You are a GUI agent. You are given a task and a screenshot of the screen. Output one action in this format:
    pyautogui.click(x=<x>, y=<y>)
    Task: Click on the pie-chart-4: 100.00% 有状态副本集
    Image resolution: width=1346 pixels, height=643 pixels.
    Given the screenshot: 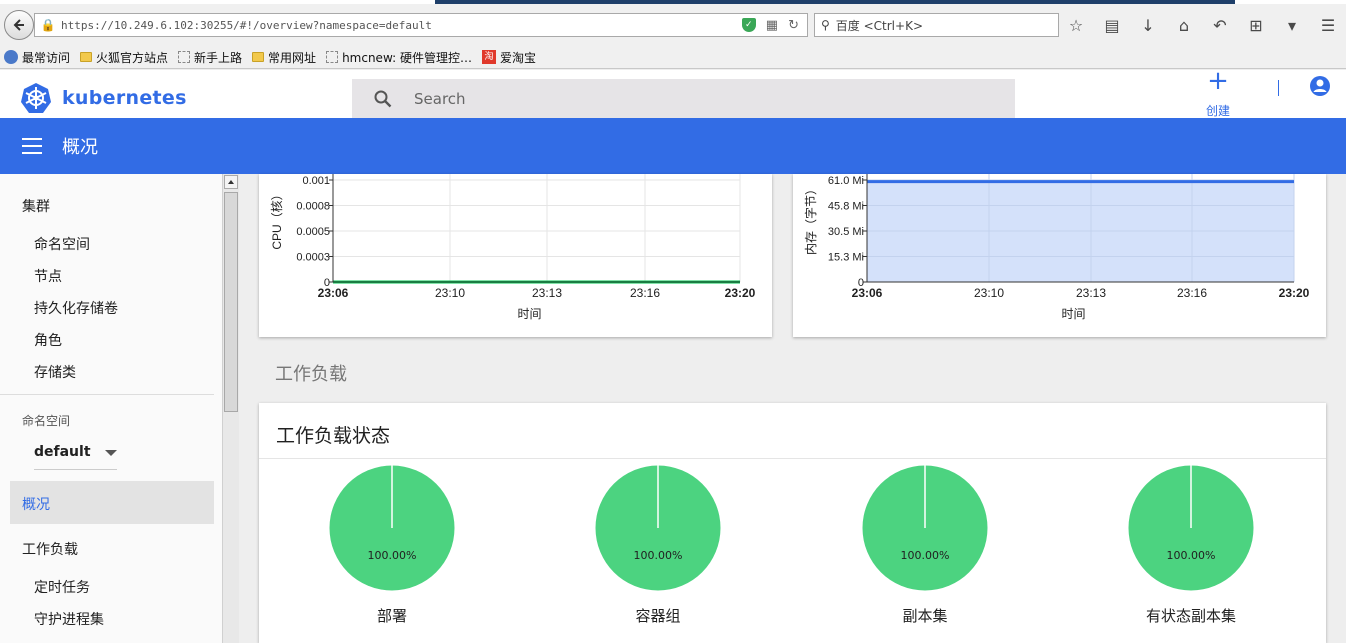 What is the action you would take?
    pyautogui.click(x=1191, y=550)
    